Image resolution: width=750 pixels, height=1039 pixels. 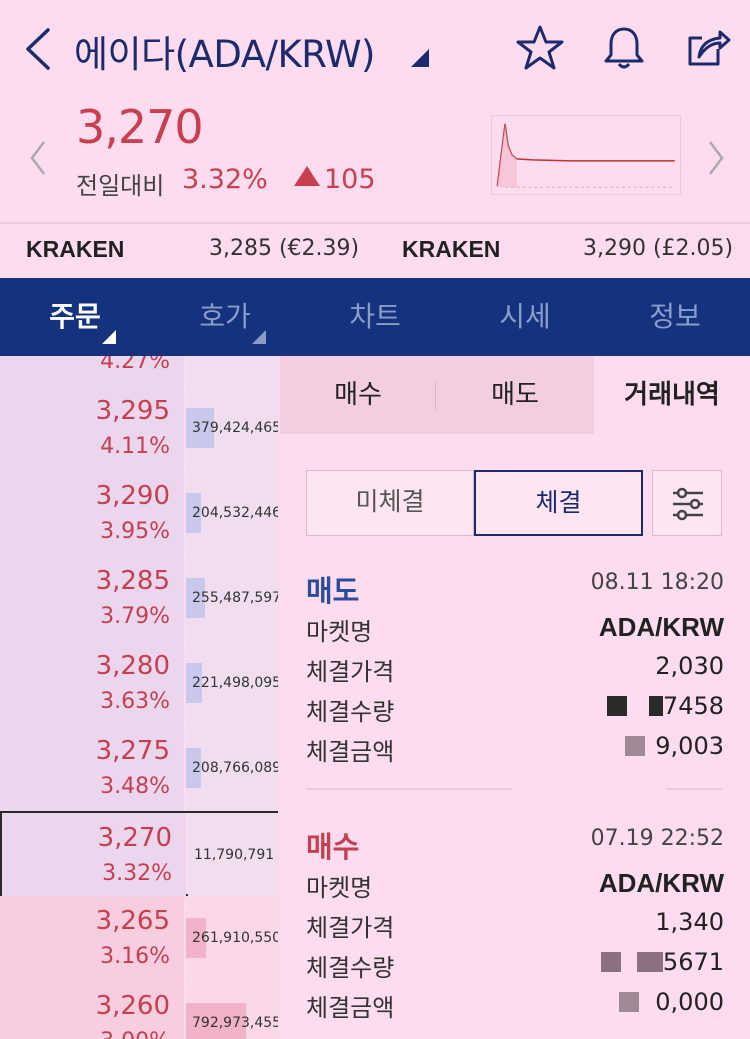 What do you see at coordinates (350, 752) in the screenshot?
I see `amount-label: 체결금액` at bounding box center [350, 752].